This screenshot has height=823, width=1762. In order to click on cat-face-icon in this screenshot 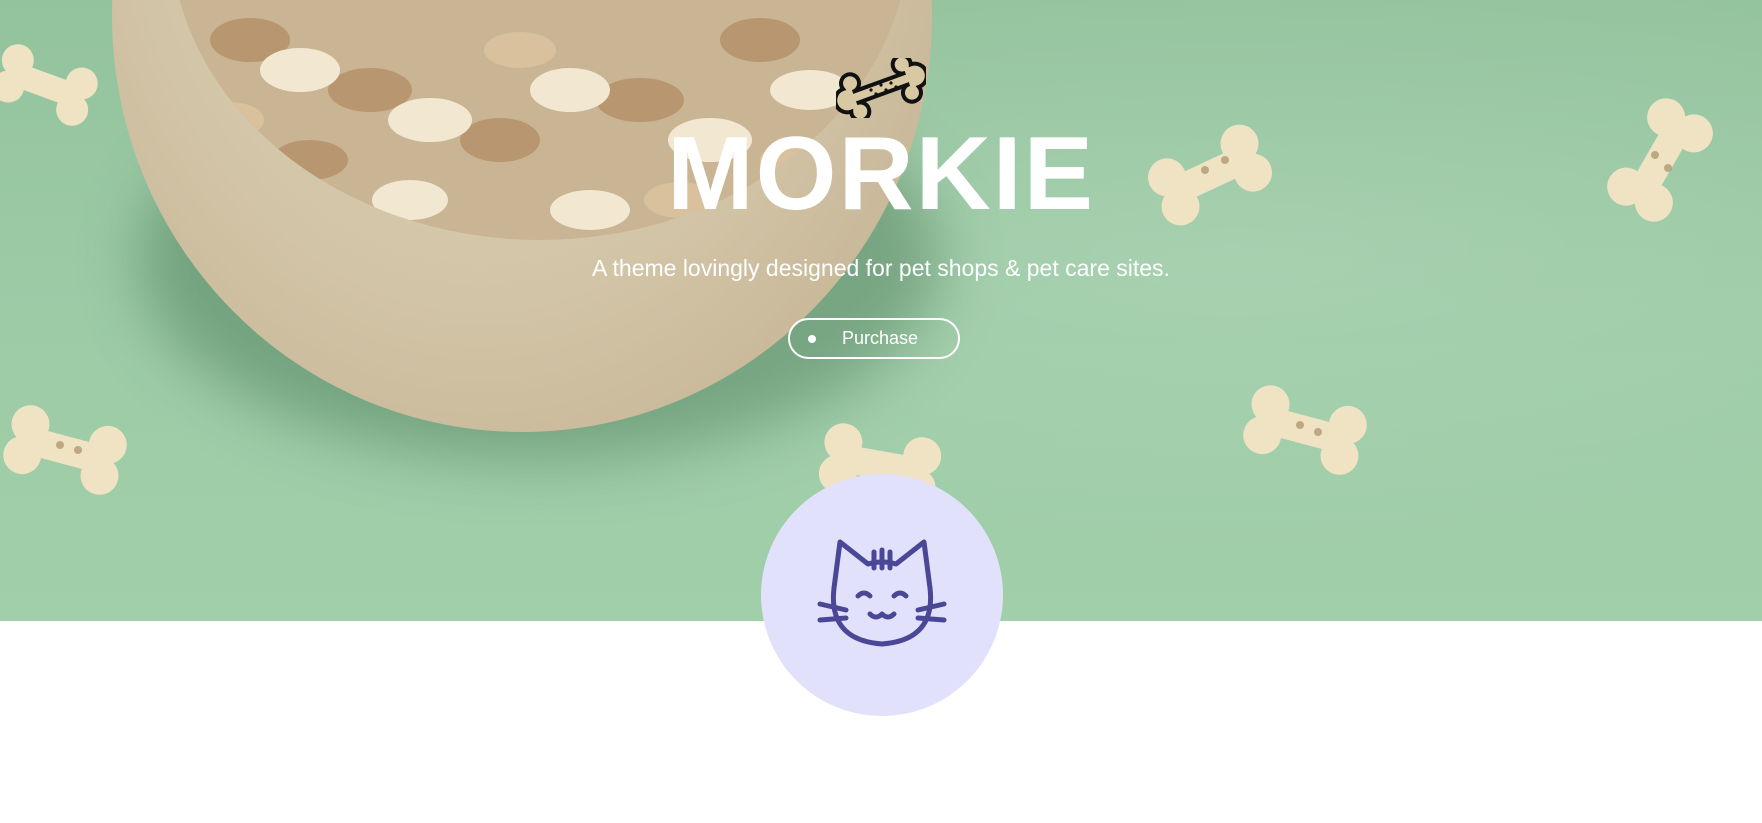, I will do `click(882, 593)`.